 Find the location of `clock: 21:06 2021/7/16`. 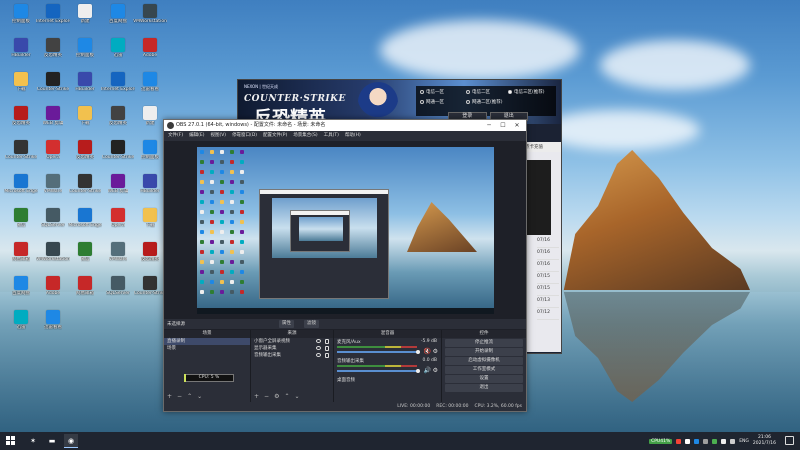

clock: 21:06 2021/7/16 is located at coordinates (764, 441).